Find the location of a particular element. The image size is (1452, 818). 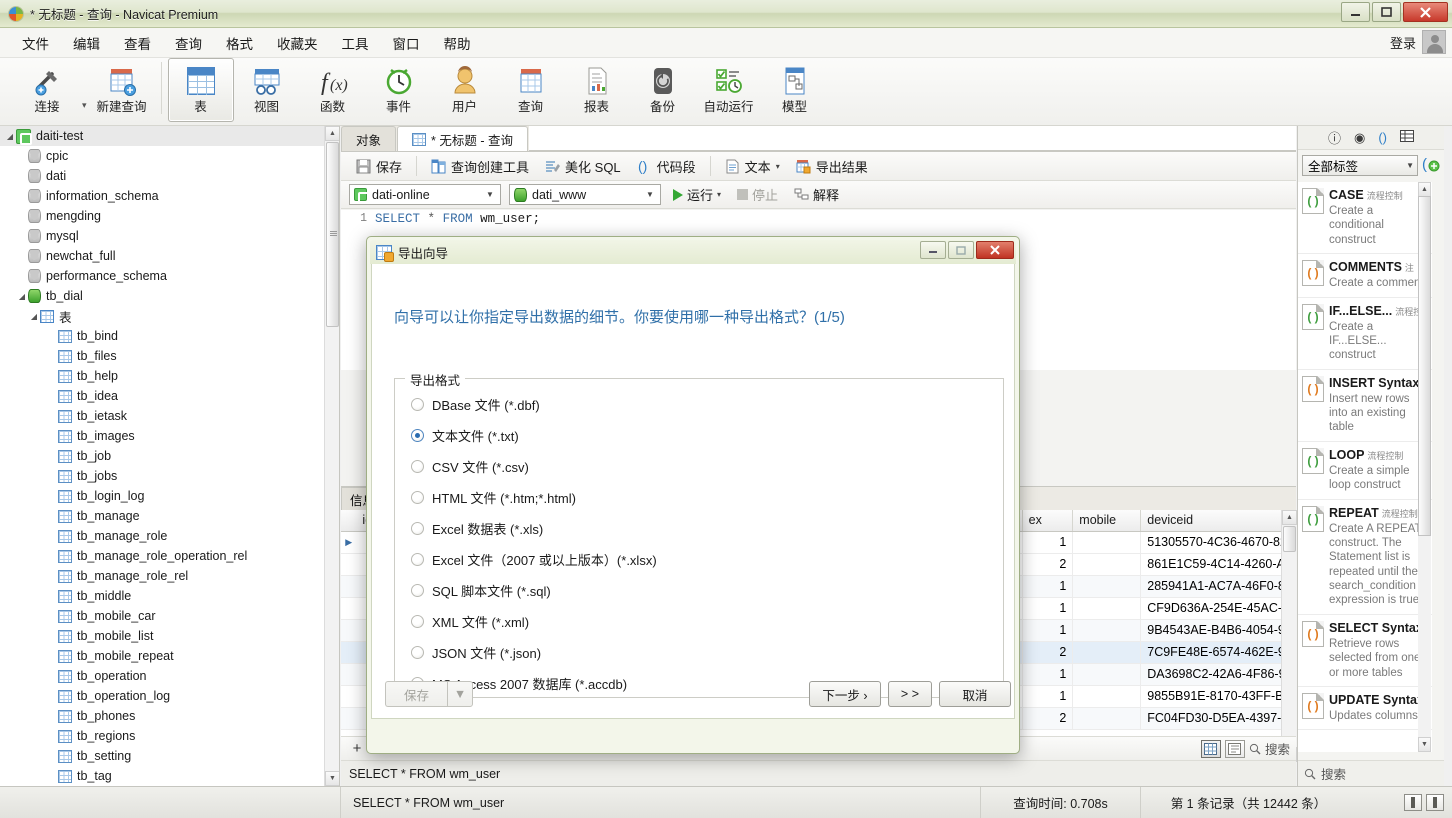

dialog-window-controls is located at coordinates (967, 250).